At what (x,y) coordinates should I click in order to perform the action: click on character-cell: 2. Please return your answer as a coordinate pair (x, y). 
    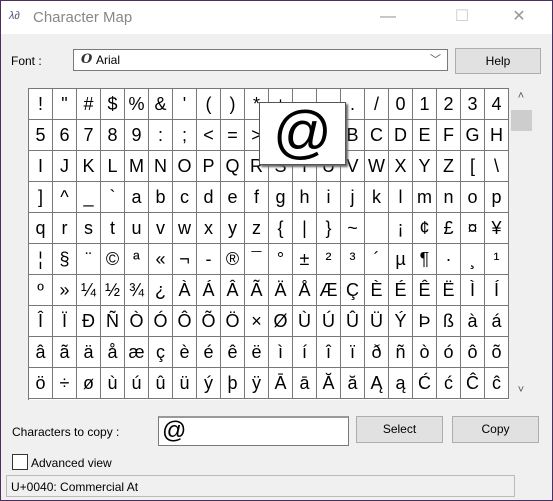
    Looking at the image, I should click on (449, 104).